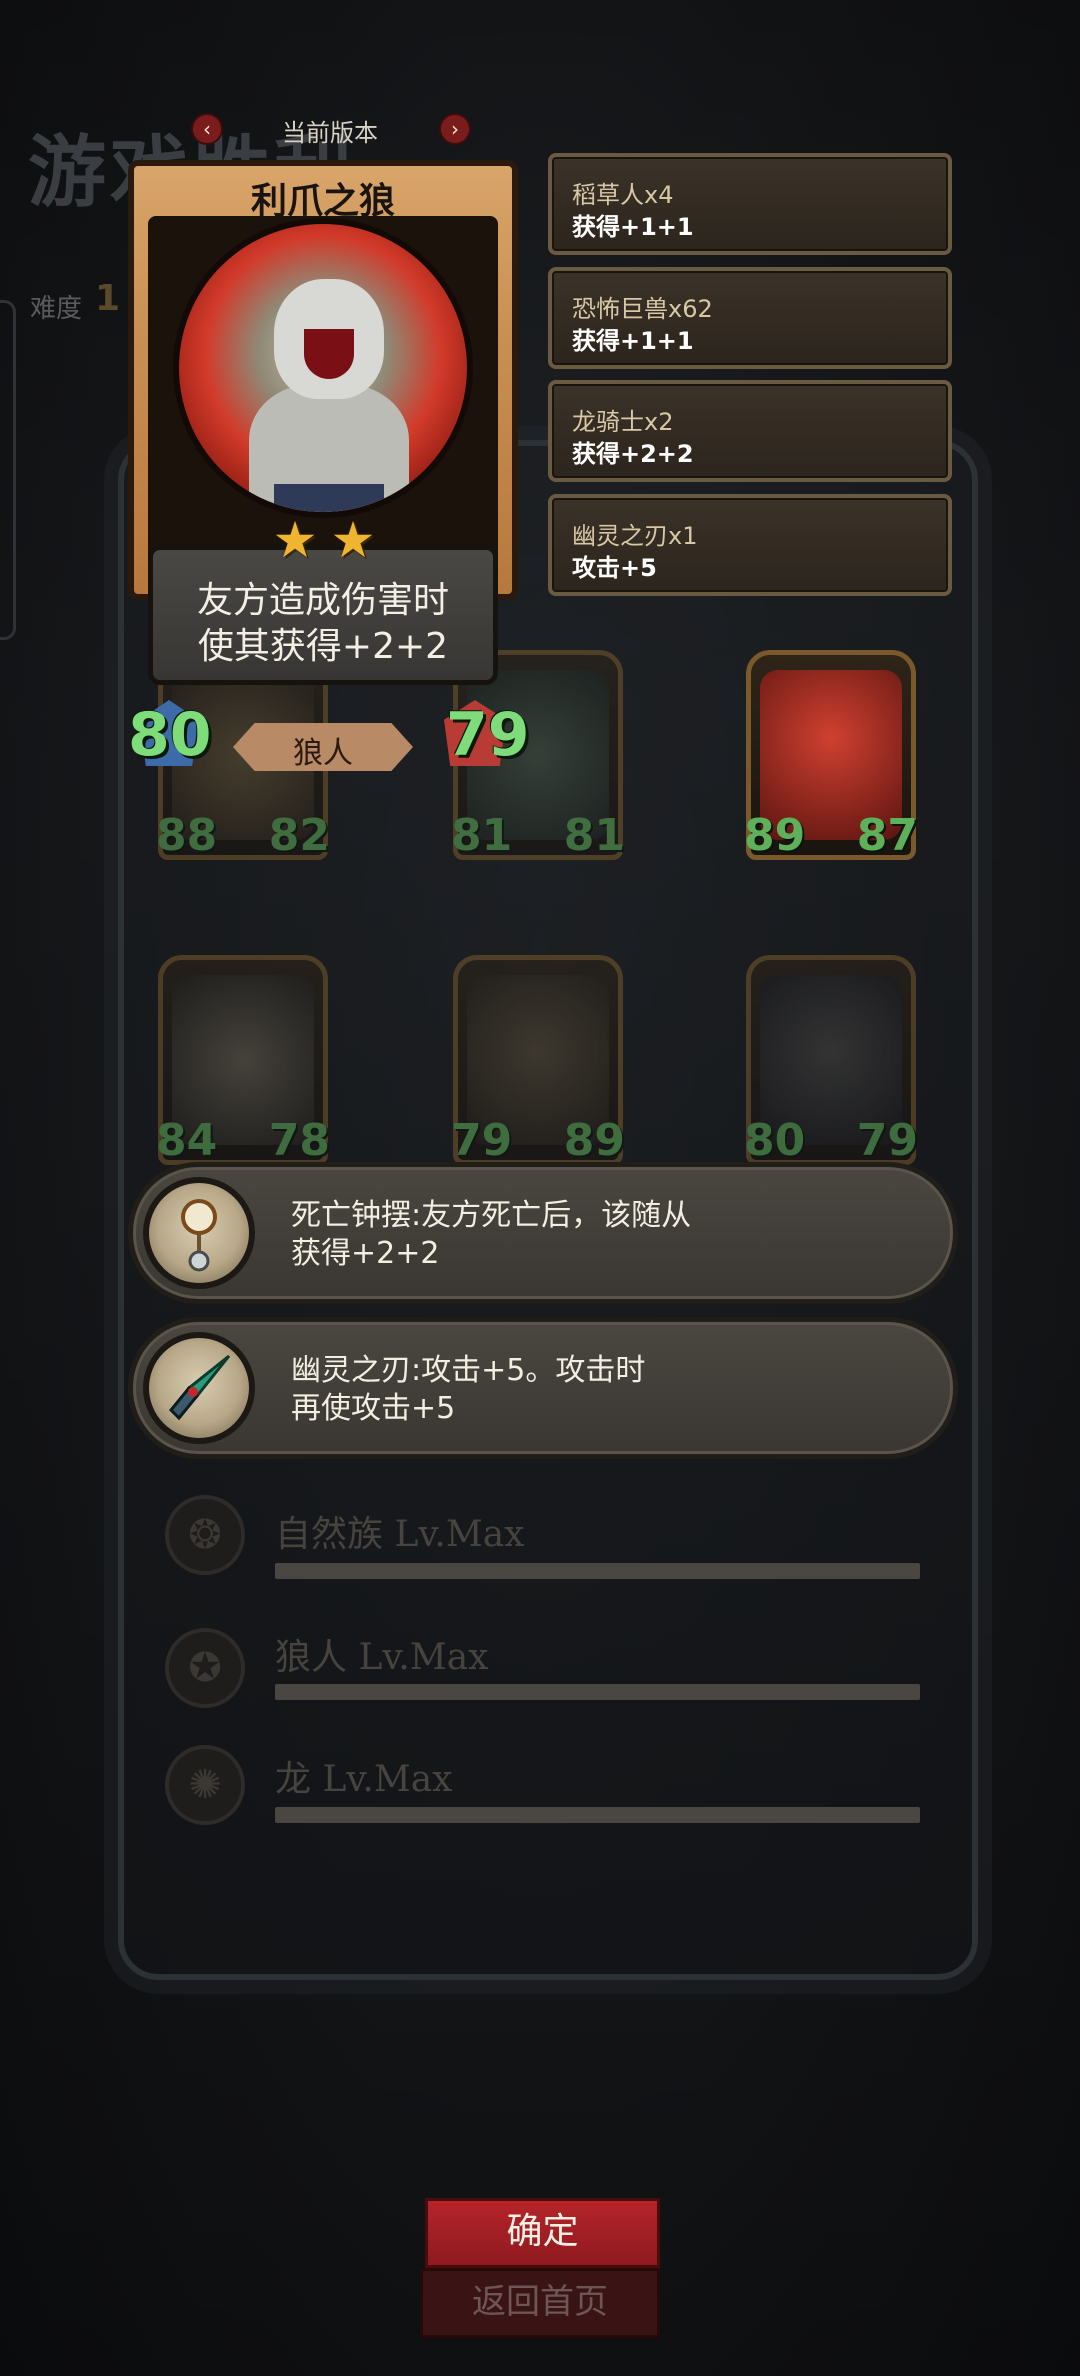 This screenshot has height=2376, width=1080. I want to click on effect-value: 攻击+5, so click(614, 568).